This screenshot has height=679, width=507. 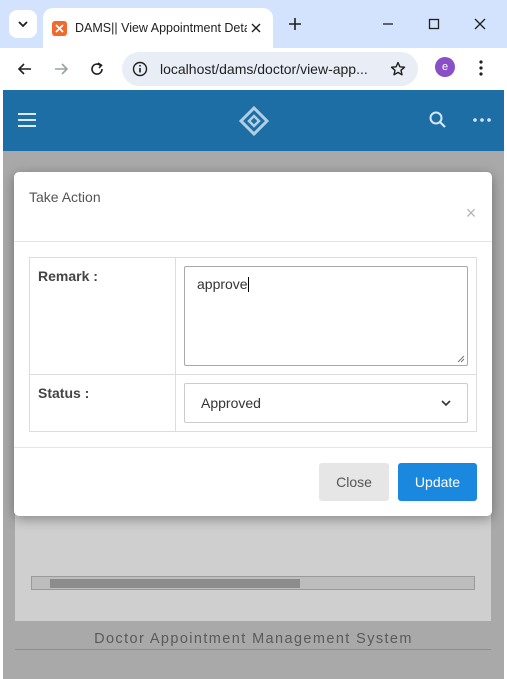 I want to click on status-select: Approved, so click(x=326, y=403).